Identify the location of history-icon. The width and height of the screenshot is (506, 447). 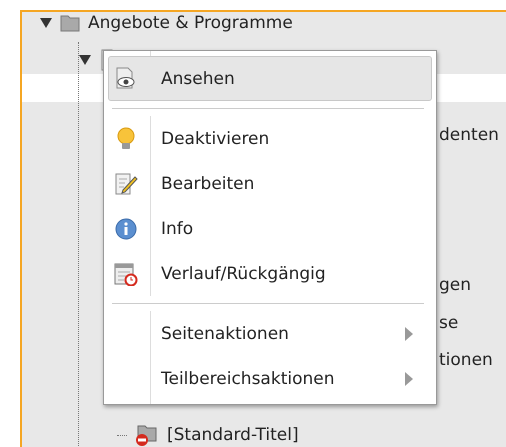
(126, 274).